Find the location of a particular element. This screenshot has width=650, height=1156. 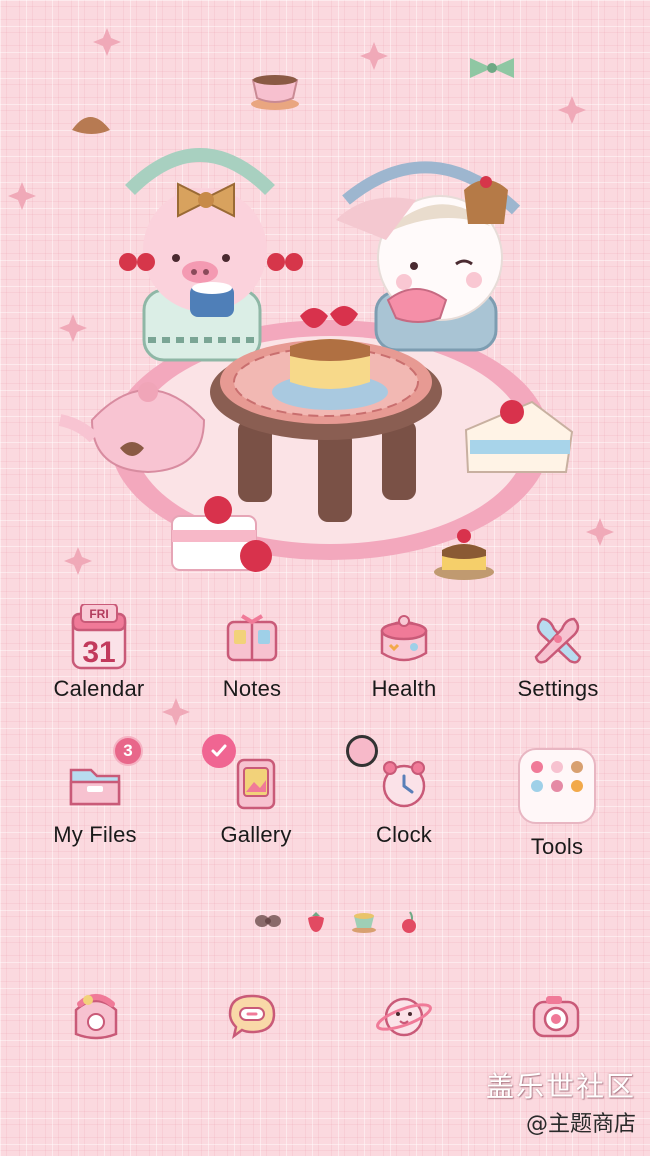

chestnut-decoration is located at coordinates (91, 125).